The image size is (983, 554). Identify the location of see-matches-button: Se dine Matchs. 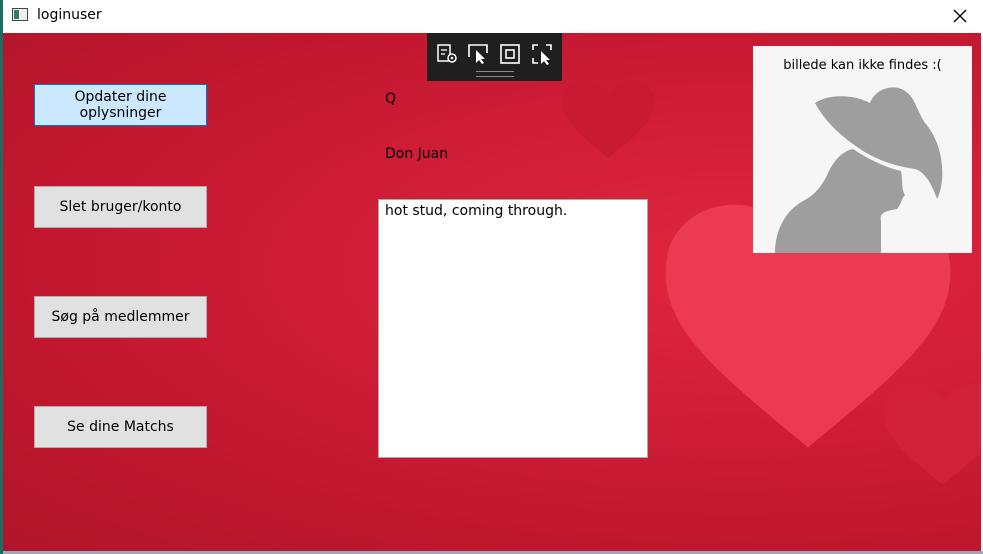
(120, 427).